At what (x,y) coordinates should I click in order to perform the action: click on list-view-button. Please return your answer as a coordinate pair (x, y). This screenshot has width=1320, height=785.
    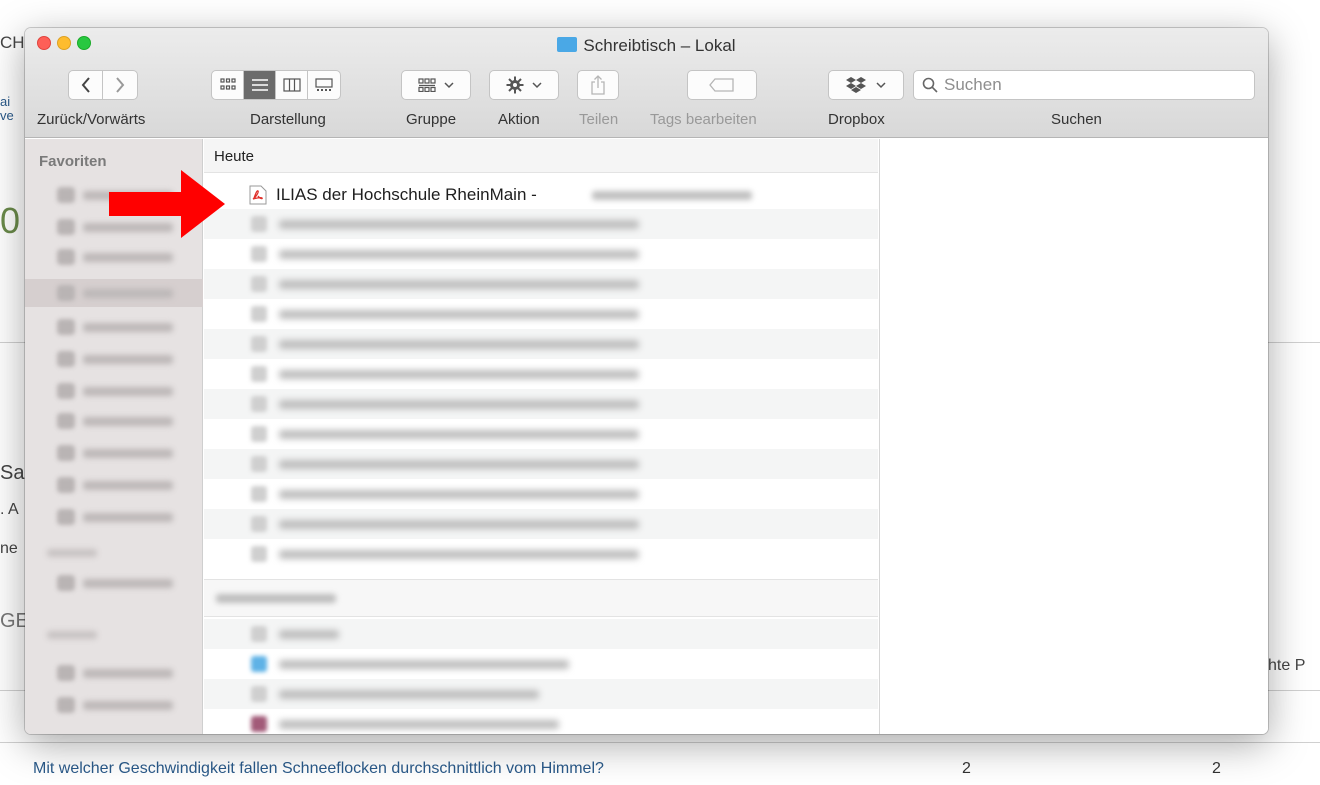
    Looking at the image, I should click on (260, 85).